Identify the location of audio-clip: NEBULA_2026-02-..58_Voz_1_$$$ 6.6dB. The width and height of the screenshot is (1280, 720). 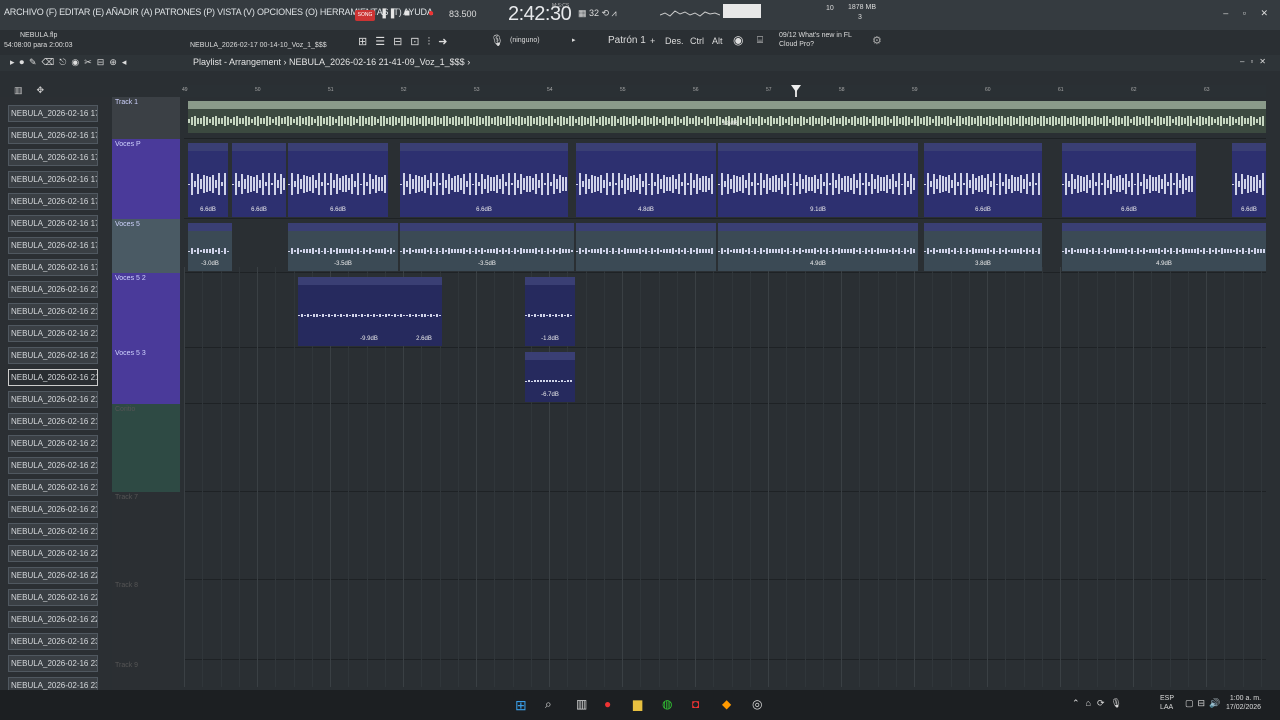
(983, 180).